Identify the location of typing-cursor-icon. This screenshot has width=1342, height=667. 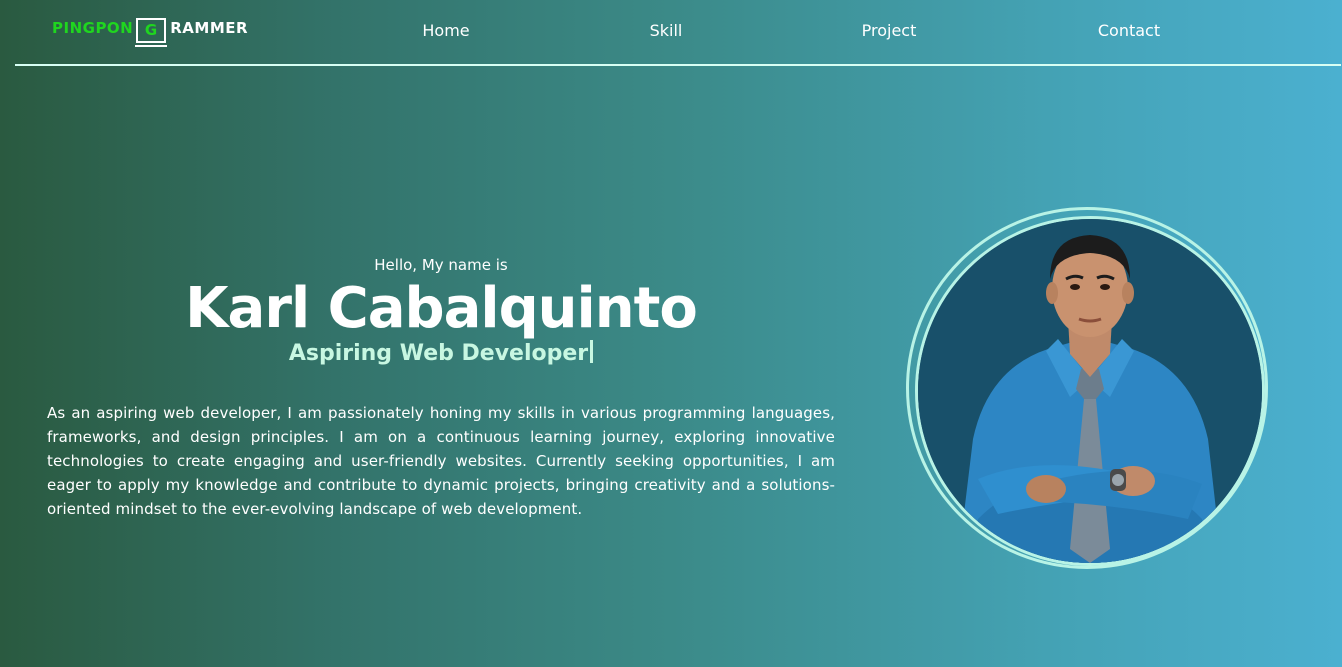
(592, 351).